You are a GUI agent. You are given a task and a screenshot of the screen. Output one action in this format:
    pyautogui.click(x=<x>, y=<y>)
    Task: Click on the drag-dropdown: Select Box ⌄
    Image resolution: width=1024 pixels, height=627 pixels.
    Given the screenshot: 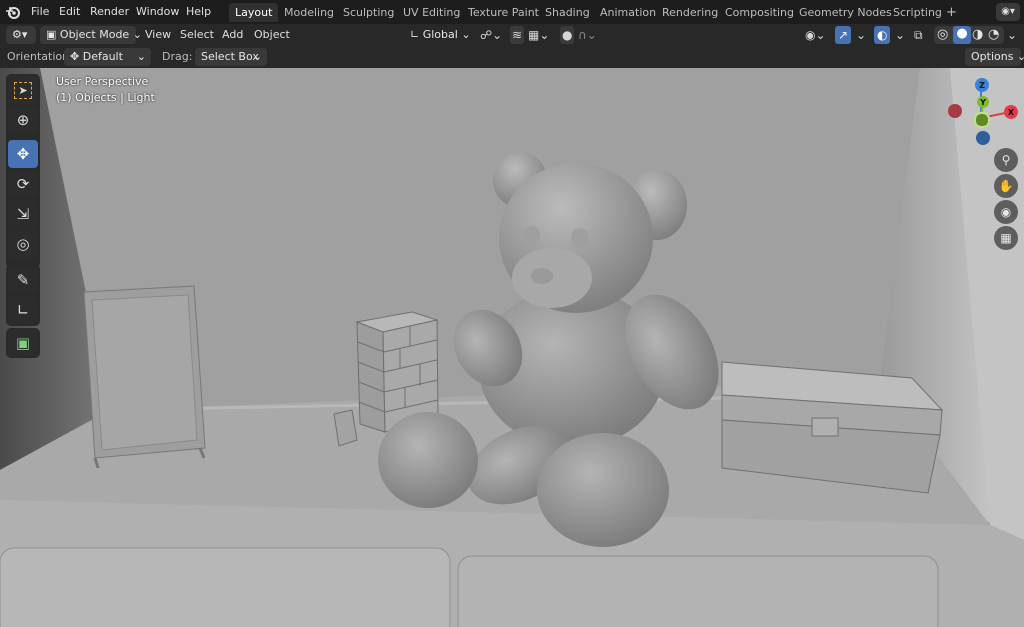 What is the action you would take?
    pyautogui.click(x=231, y=57)
    